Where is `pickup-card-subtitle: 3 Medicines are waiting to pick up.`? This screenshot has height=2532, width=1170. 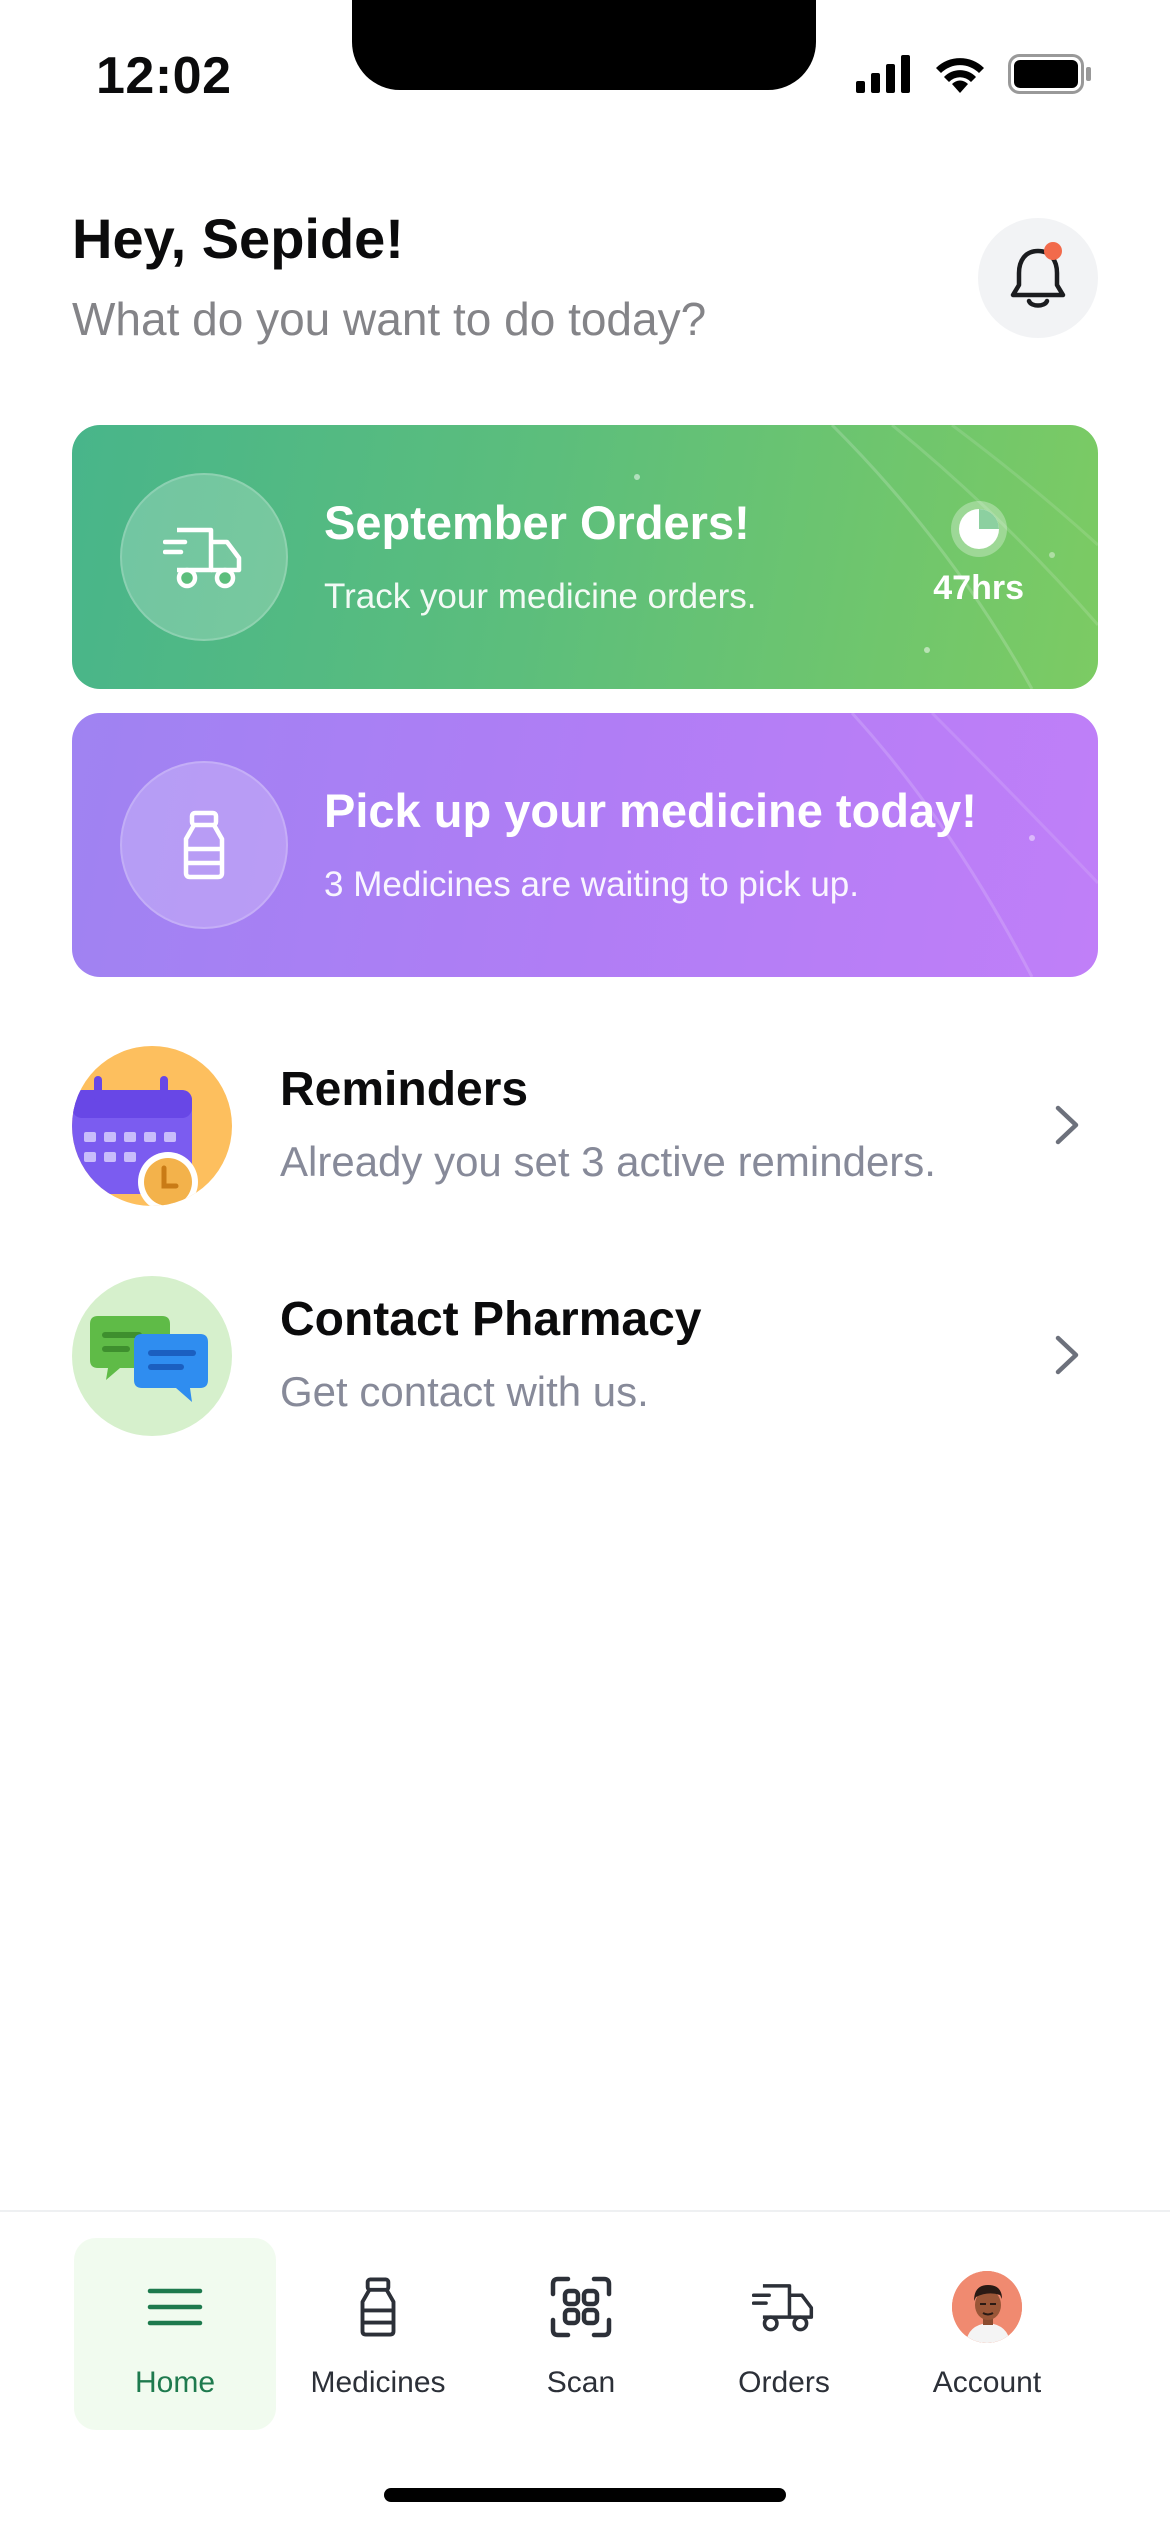
pickup-card-subtitle: 3 Medicines are waiting to pick up. is located at coordinates (591, 884).